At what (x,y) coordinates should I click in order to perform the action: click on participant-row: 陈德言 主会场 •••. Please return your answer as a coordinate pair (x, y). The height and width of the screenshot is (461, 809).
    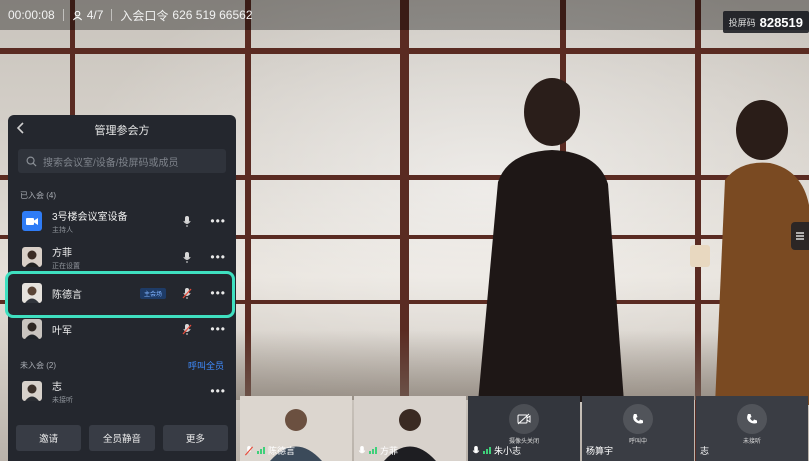
    Looking at the image, I should click on (122, 293).